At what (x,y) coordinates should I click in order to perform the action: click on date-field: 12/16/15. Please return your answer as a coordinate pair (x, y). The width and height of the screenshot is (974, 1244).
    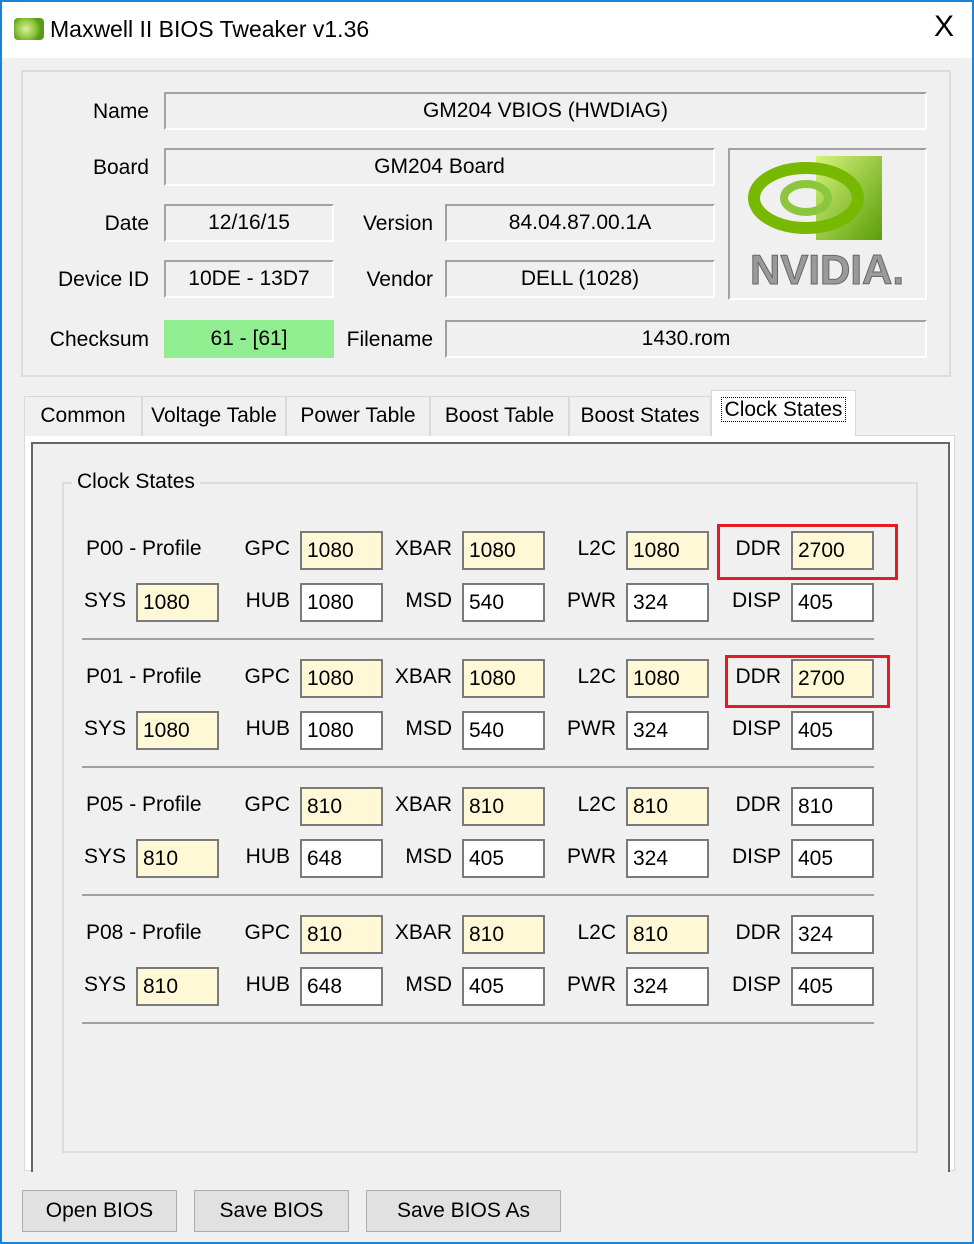
    Looking at the image, I should click on (249, 223).